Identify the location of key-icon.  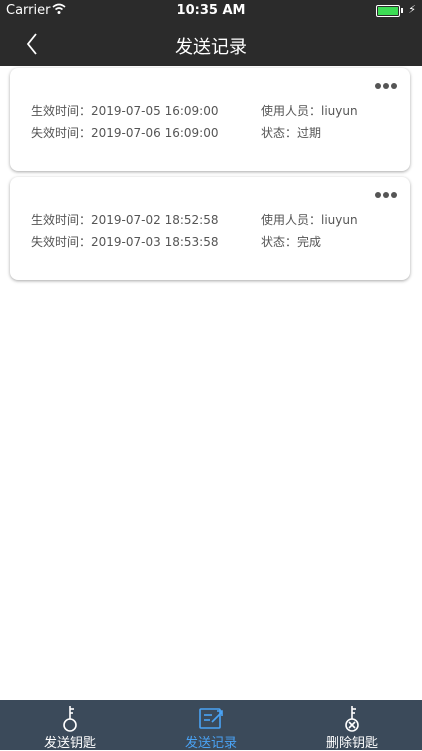
(70, 719).